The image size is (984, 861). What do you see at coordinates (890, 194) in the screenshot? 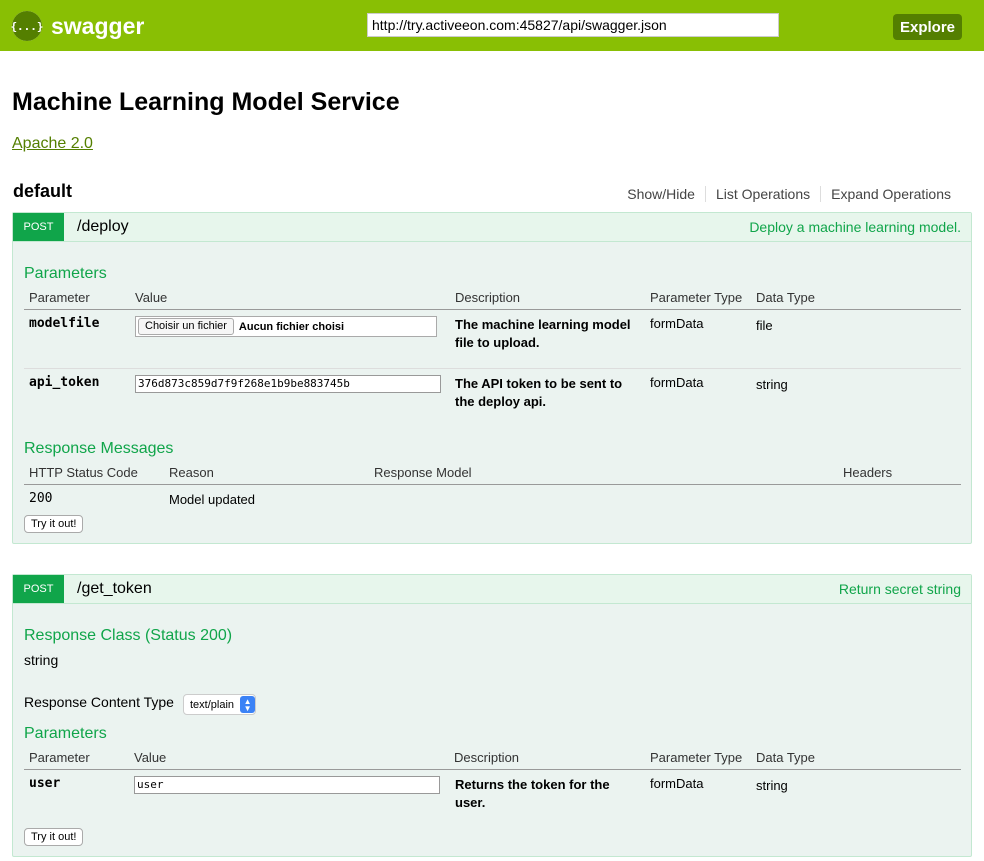
I see `expand-operations-link: Expand Operations` at bounding box center [890, 194].